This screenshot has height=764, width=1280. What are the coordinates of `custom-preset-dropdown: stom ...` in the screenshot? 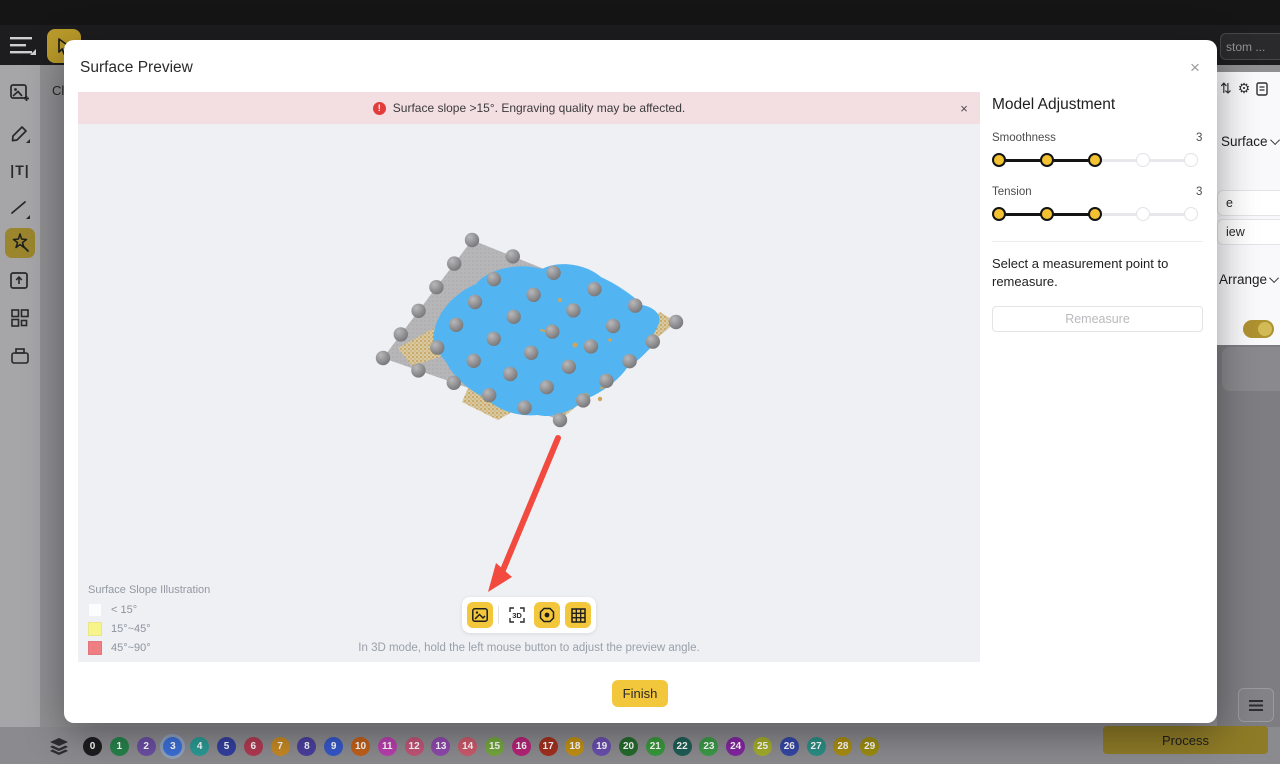 It's located at (1250, 46).